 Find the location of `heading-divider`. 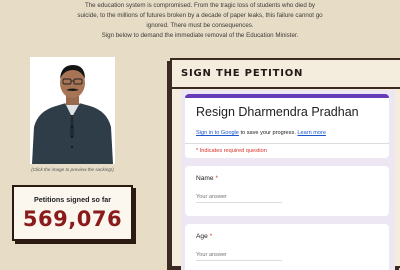

heading-divider is located at coordinates (286, 88).